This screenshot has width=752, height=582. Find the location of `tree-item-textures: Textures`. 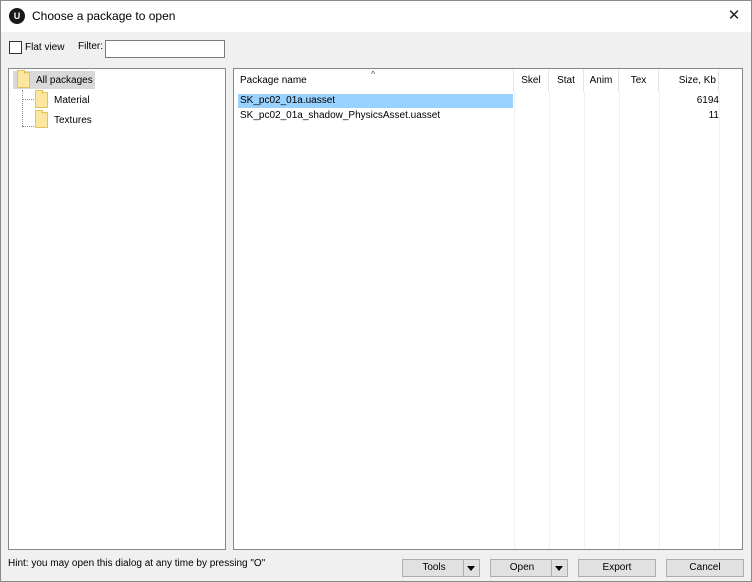

tree-item-textures: Textures is located at coordinates (75, 119).